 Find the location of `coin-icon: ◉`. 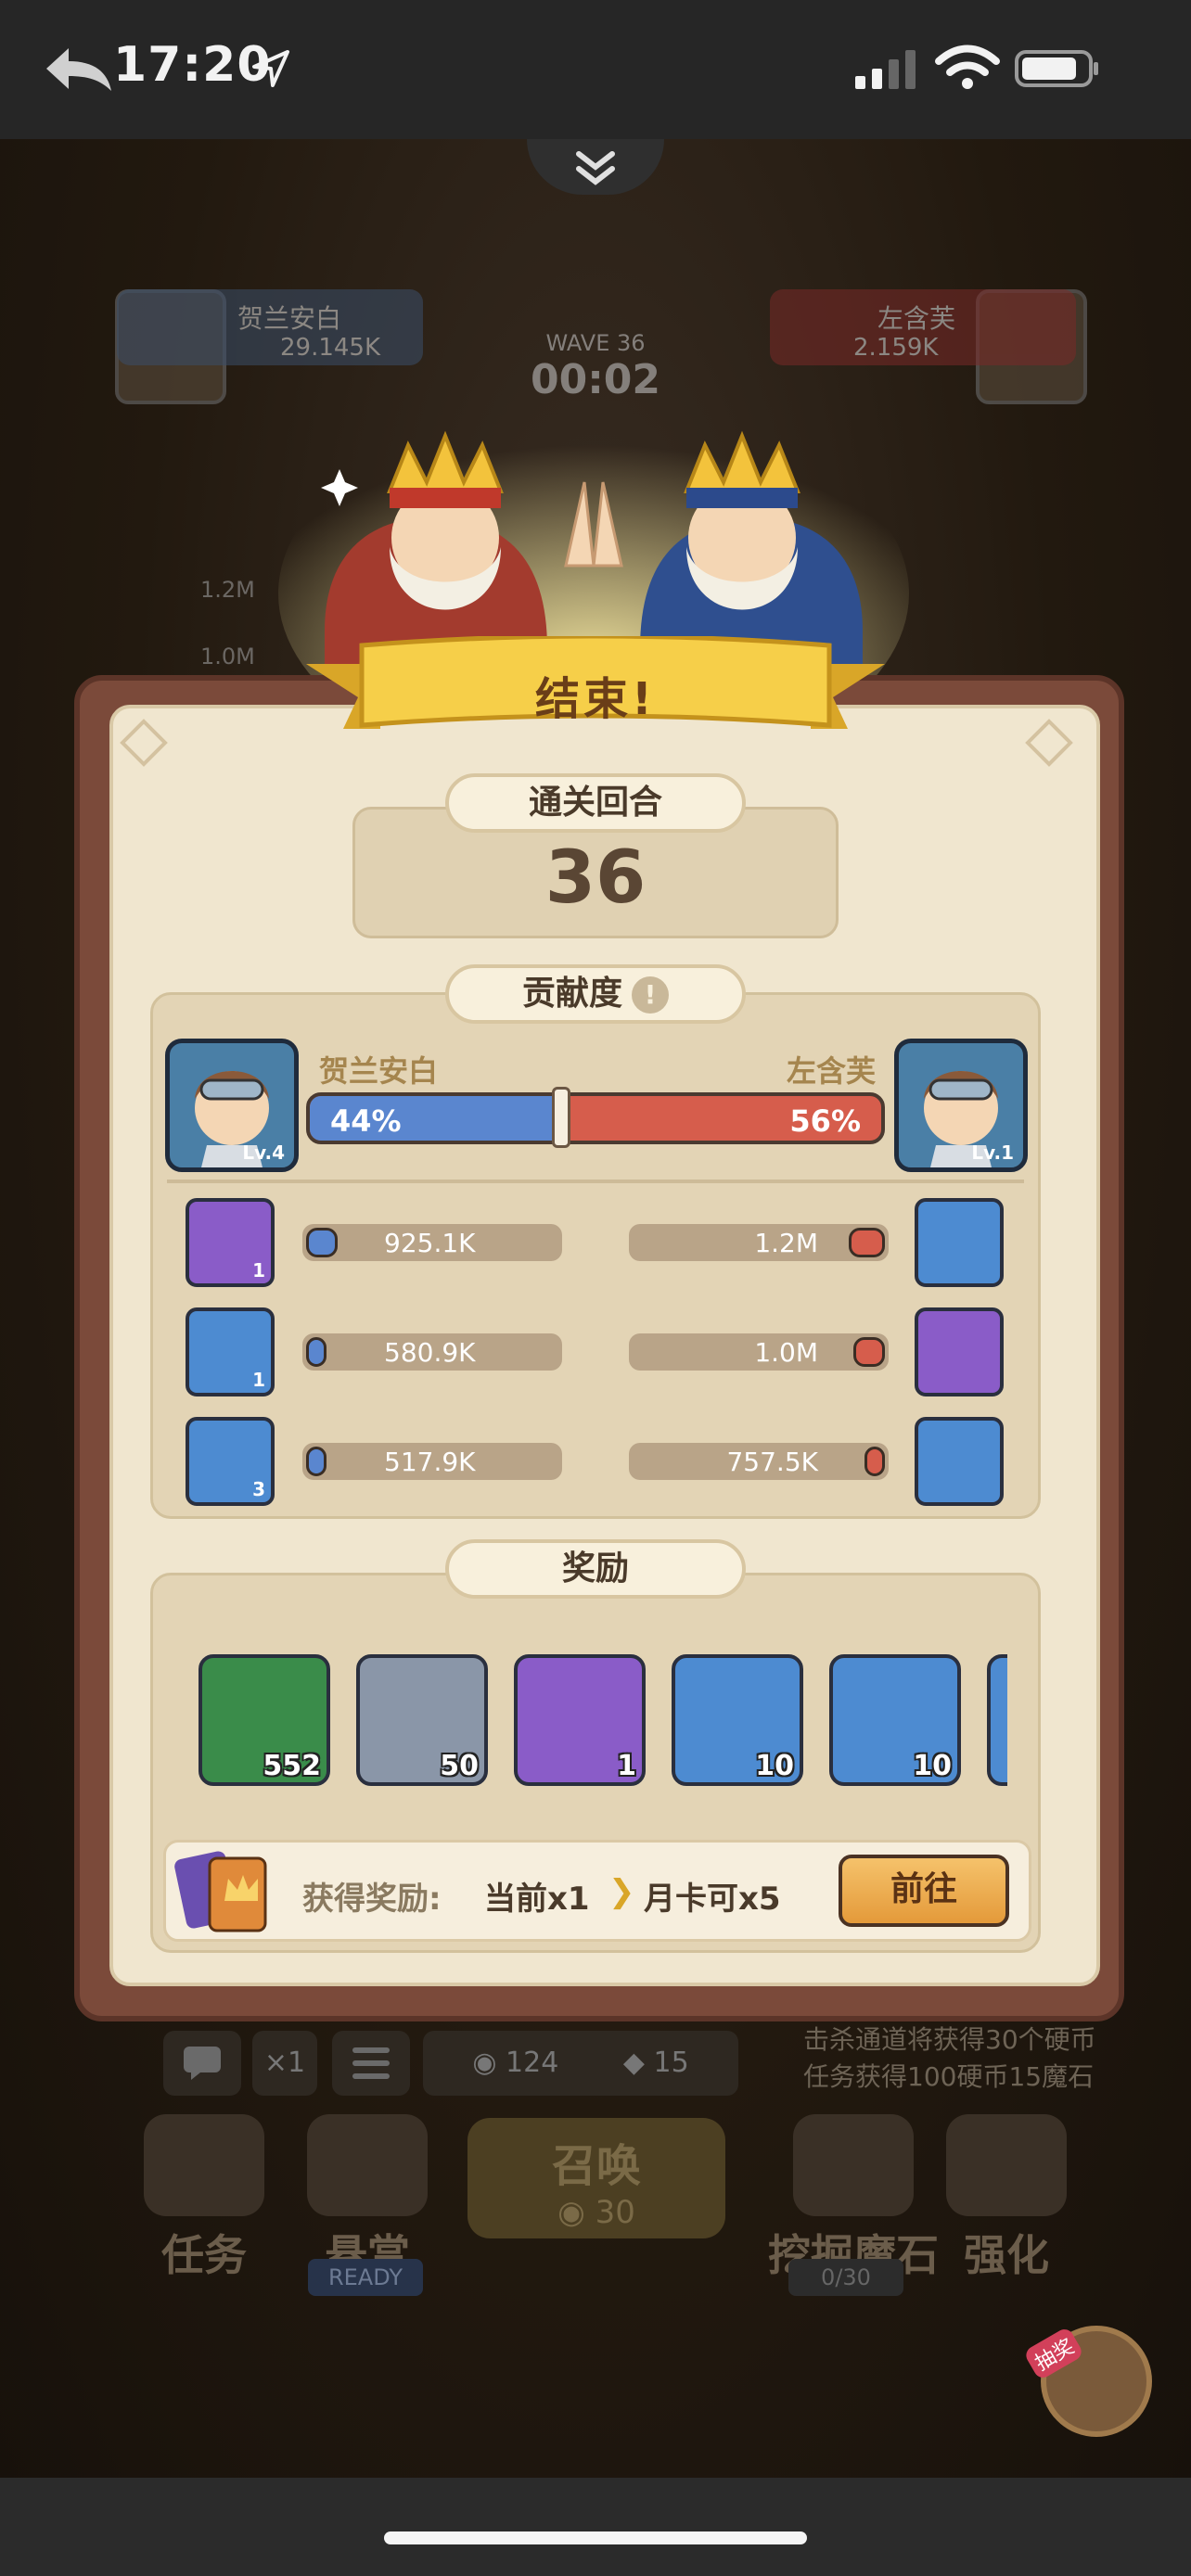

coin-icon: ◉ is located at coordinates (484, 2063).